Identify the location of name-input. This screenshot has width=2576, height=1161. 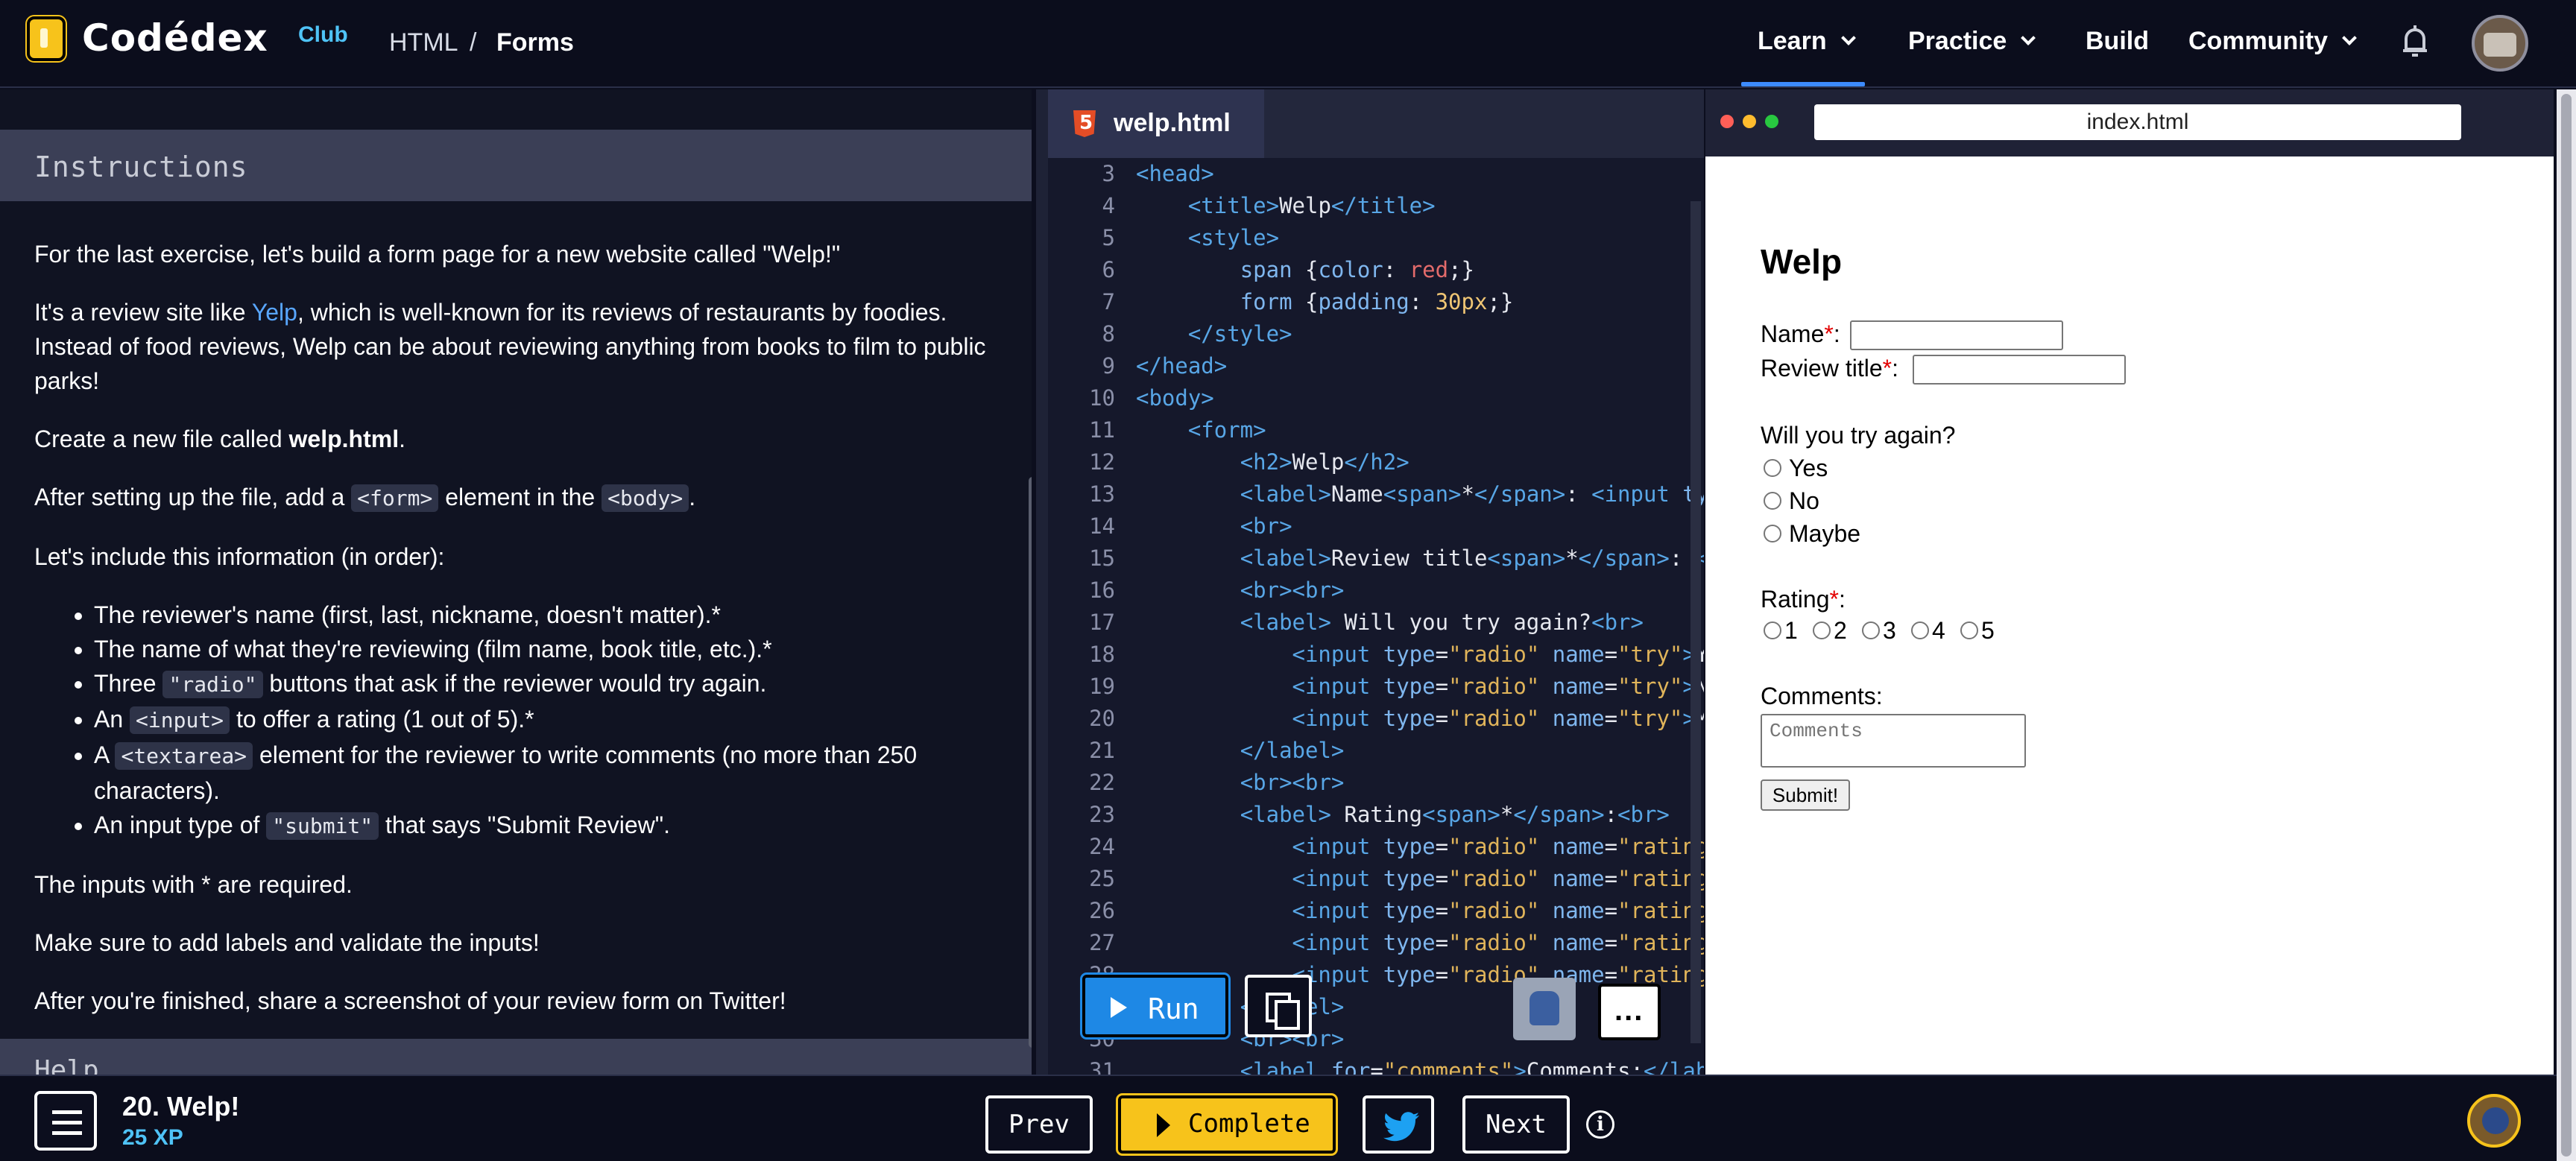
(1956, 335).